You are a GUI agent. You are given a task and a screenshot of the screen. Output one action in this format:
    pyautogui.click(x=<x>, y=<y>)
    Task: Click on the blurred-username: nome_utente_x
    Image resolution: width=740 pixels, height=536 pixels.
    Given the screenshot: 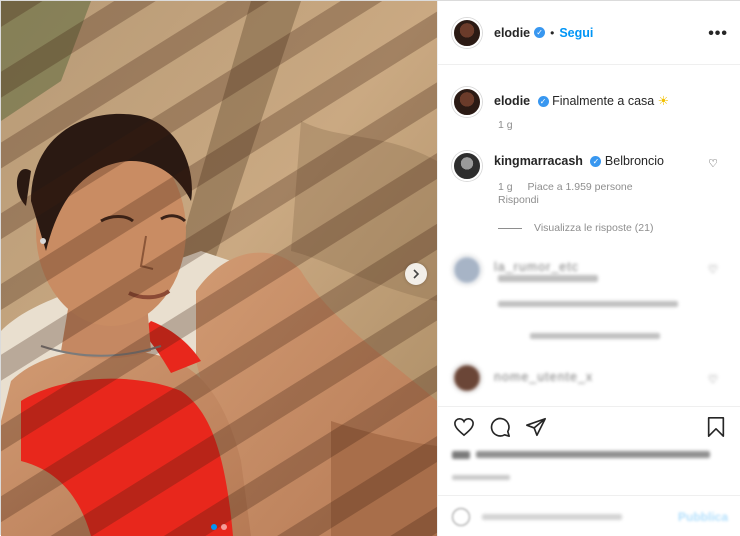 What is the action you would take?
    pyautogui.click(x=544, y=377)
    